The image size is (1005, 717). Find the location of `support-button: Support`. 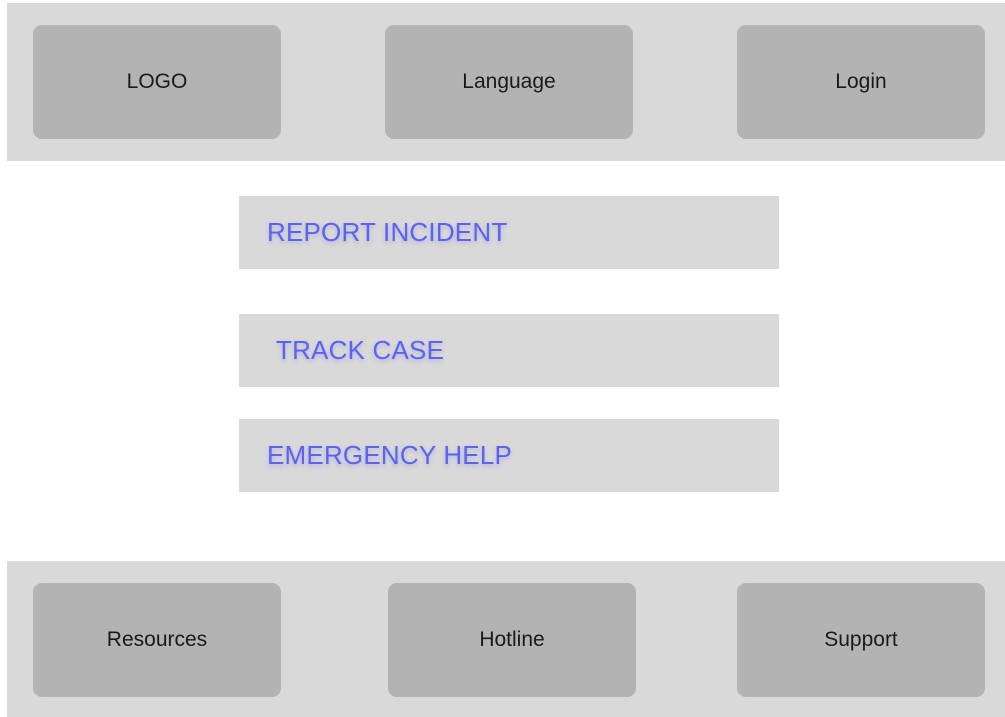

support-button: Support is located at coordinates (861, 640).